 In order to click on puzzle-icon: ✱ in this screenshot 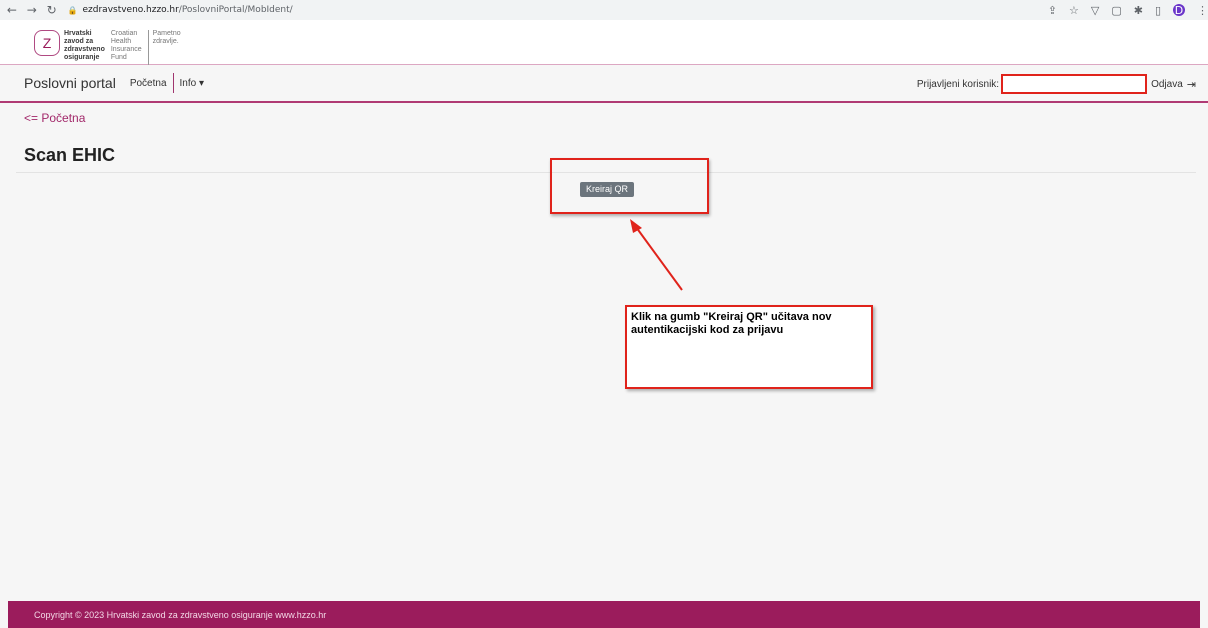, I will do `click(1138, 10)`.